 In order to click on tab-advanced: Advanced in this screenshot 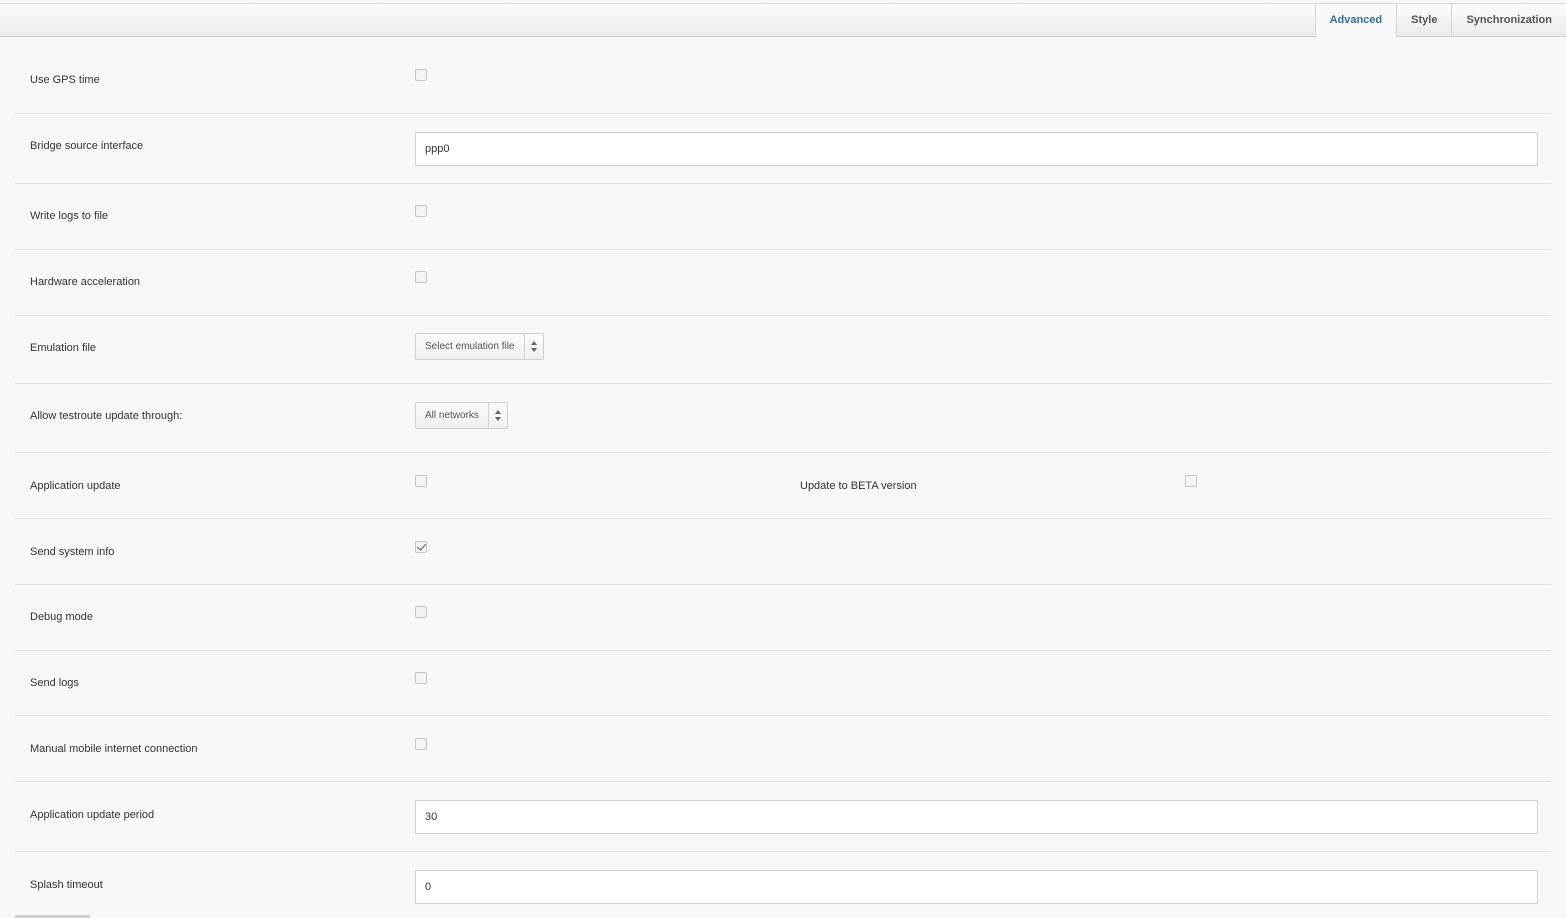, I will do `click(1355, 21)`.